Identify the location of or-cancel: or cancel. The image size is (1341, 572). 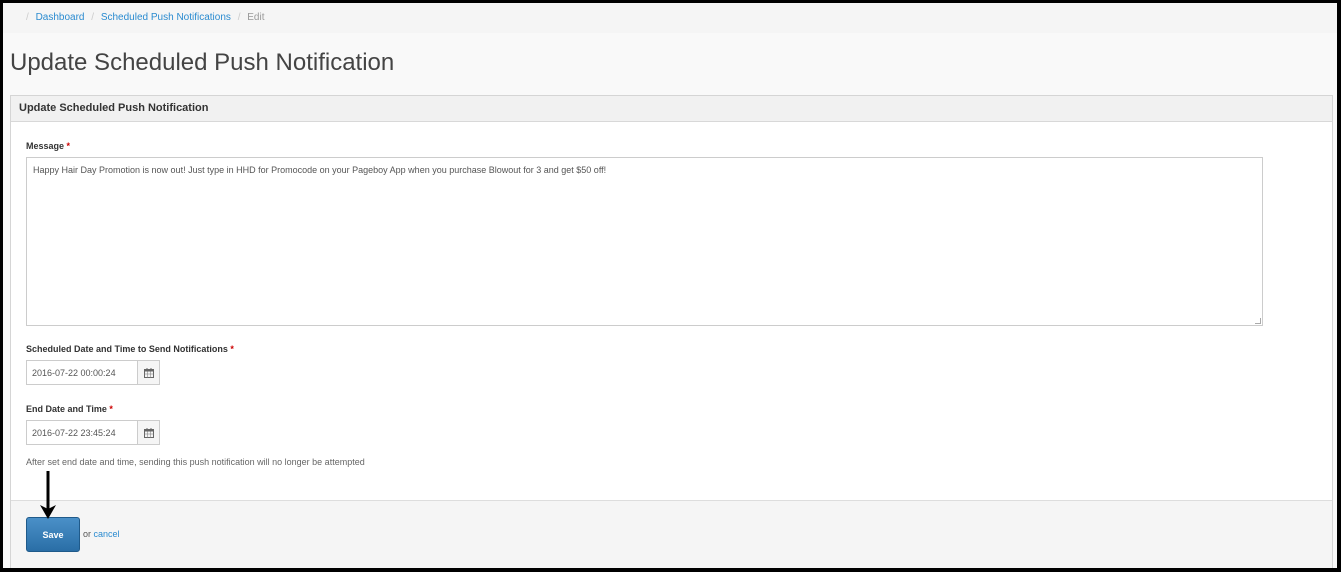
(101, 534).